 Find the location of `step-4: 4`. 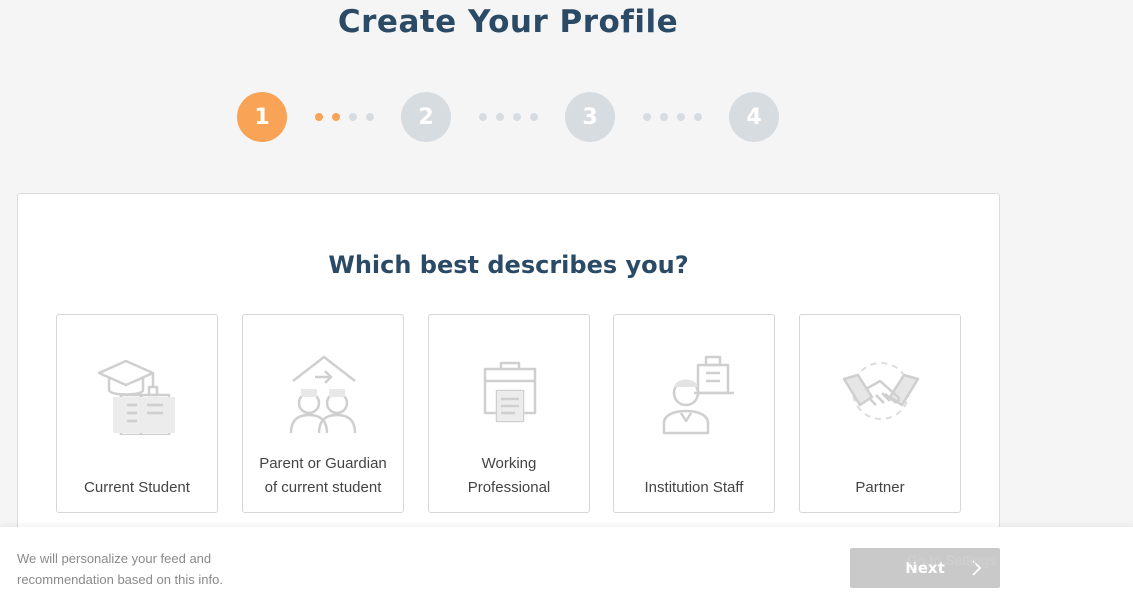

step-4: 4 is located at coordinates (754, 117).